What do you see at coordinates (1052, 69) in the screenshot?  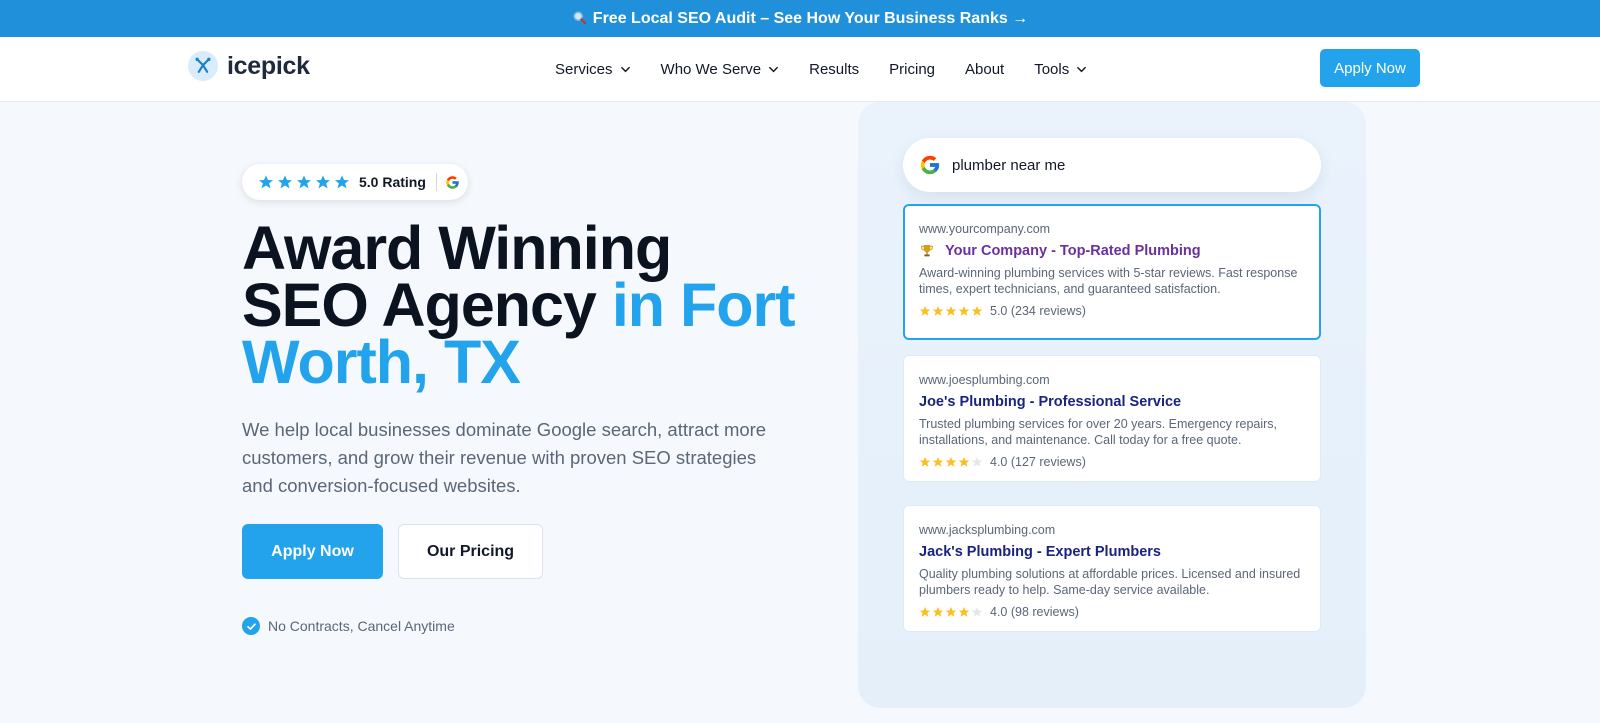 I see `nav-item-label: Tools` at bounding box center [1052, 69].